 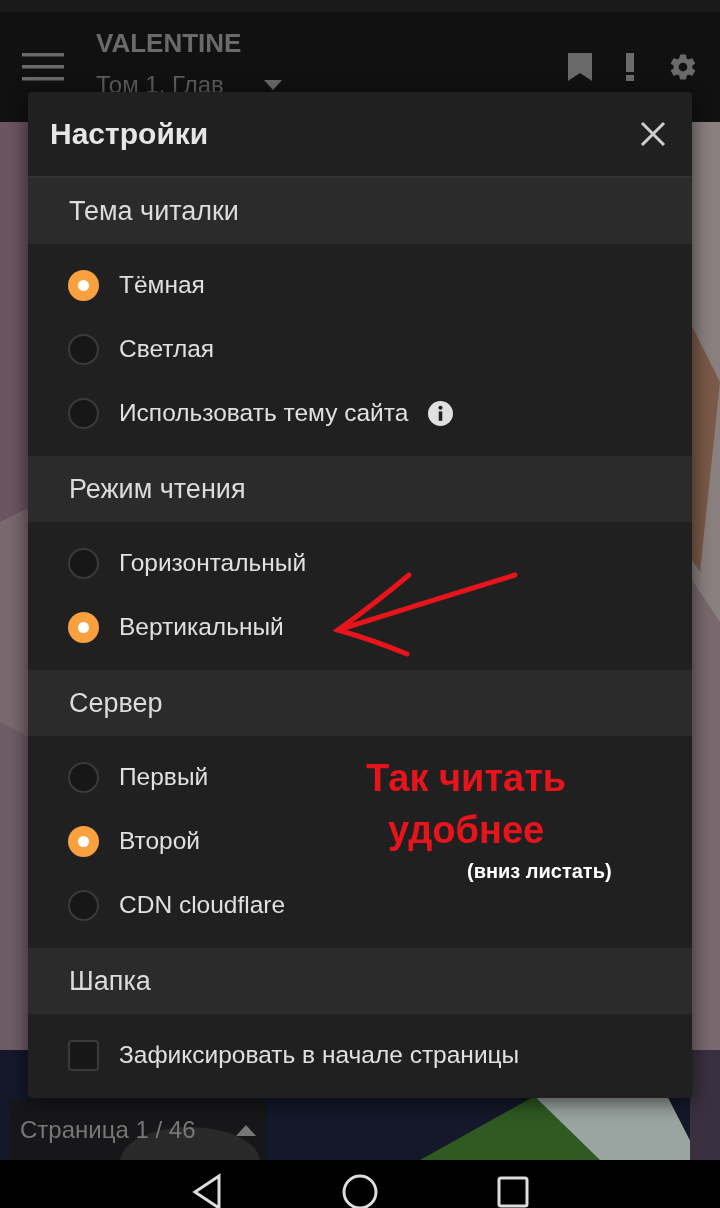 I want to click on option-label: Горизонтальный, so click(x=213, y=563).